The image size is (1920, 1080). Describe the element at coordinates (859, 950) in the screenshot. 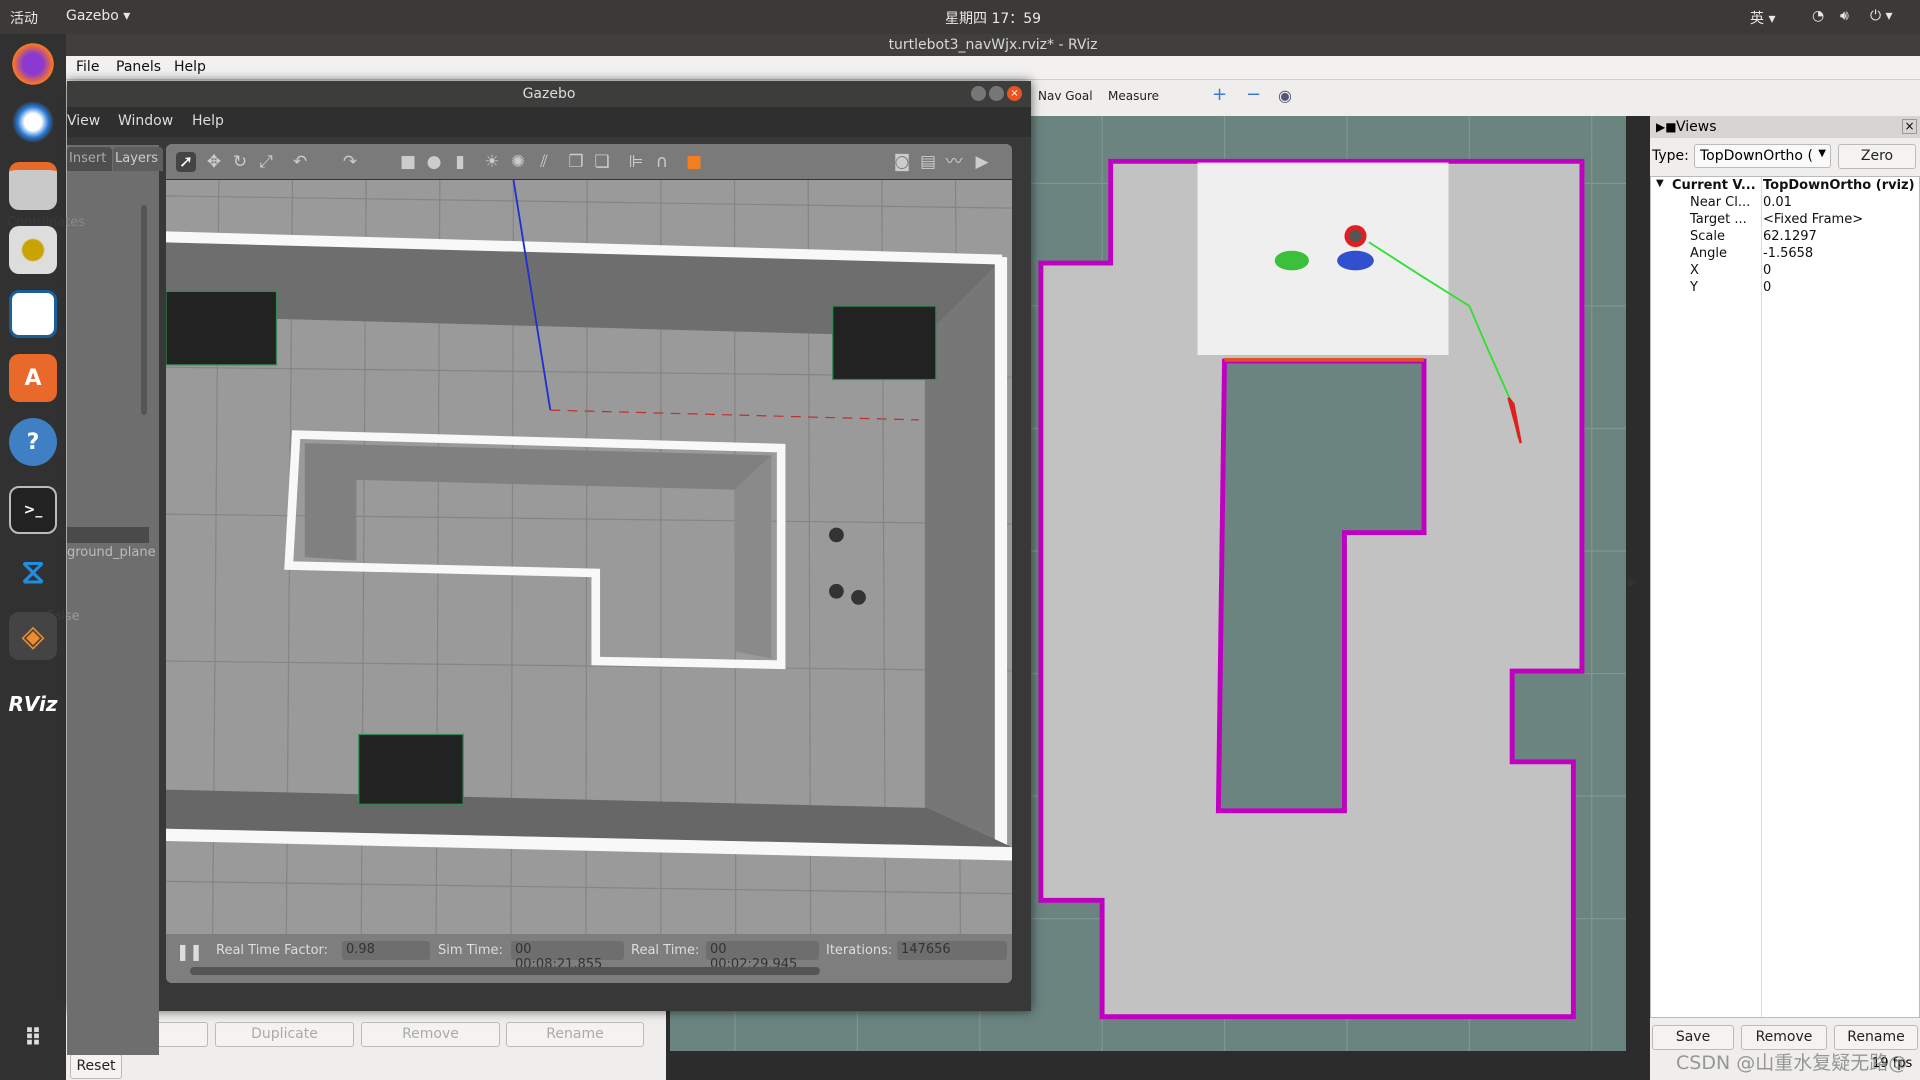

I see `iterations-label: Iterations:` at that location.